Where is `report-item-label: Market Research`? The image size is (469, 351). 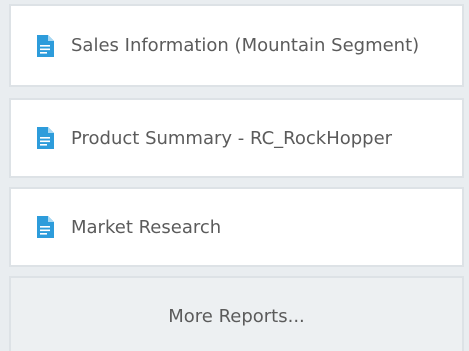 report-item-label: Market Research is located at coordinates (146, 227).